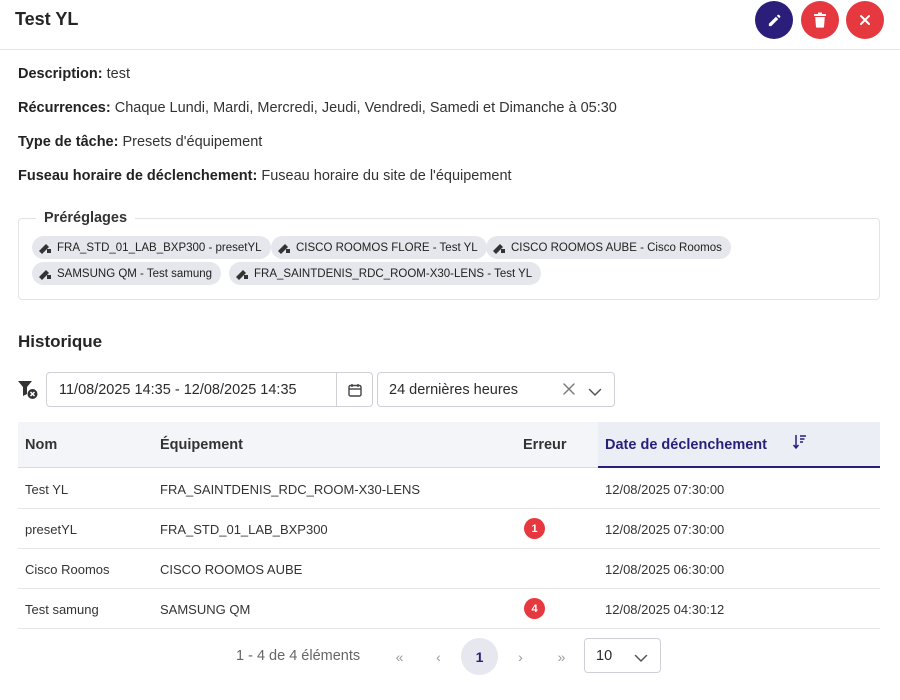 The height and width of the screenshot is (700, 900). Describe the element at coordinates (201, 445) in the screenshot. I see `column-header-equipment: Équipement` at that location.